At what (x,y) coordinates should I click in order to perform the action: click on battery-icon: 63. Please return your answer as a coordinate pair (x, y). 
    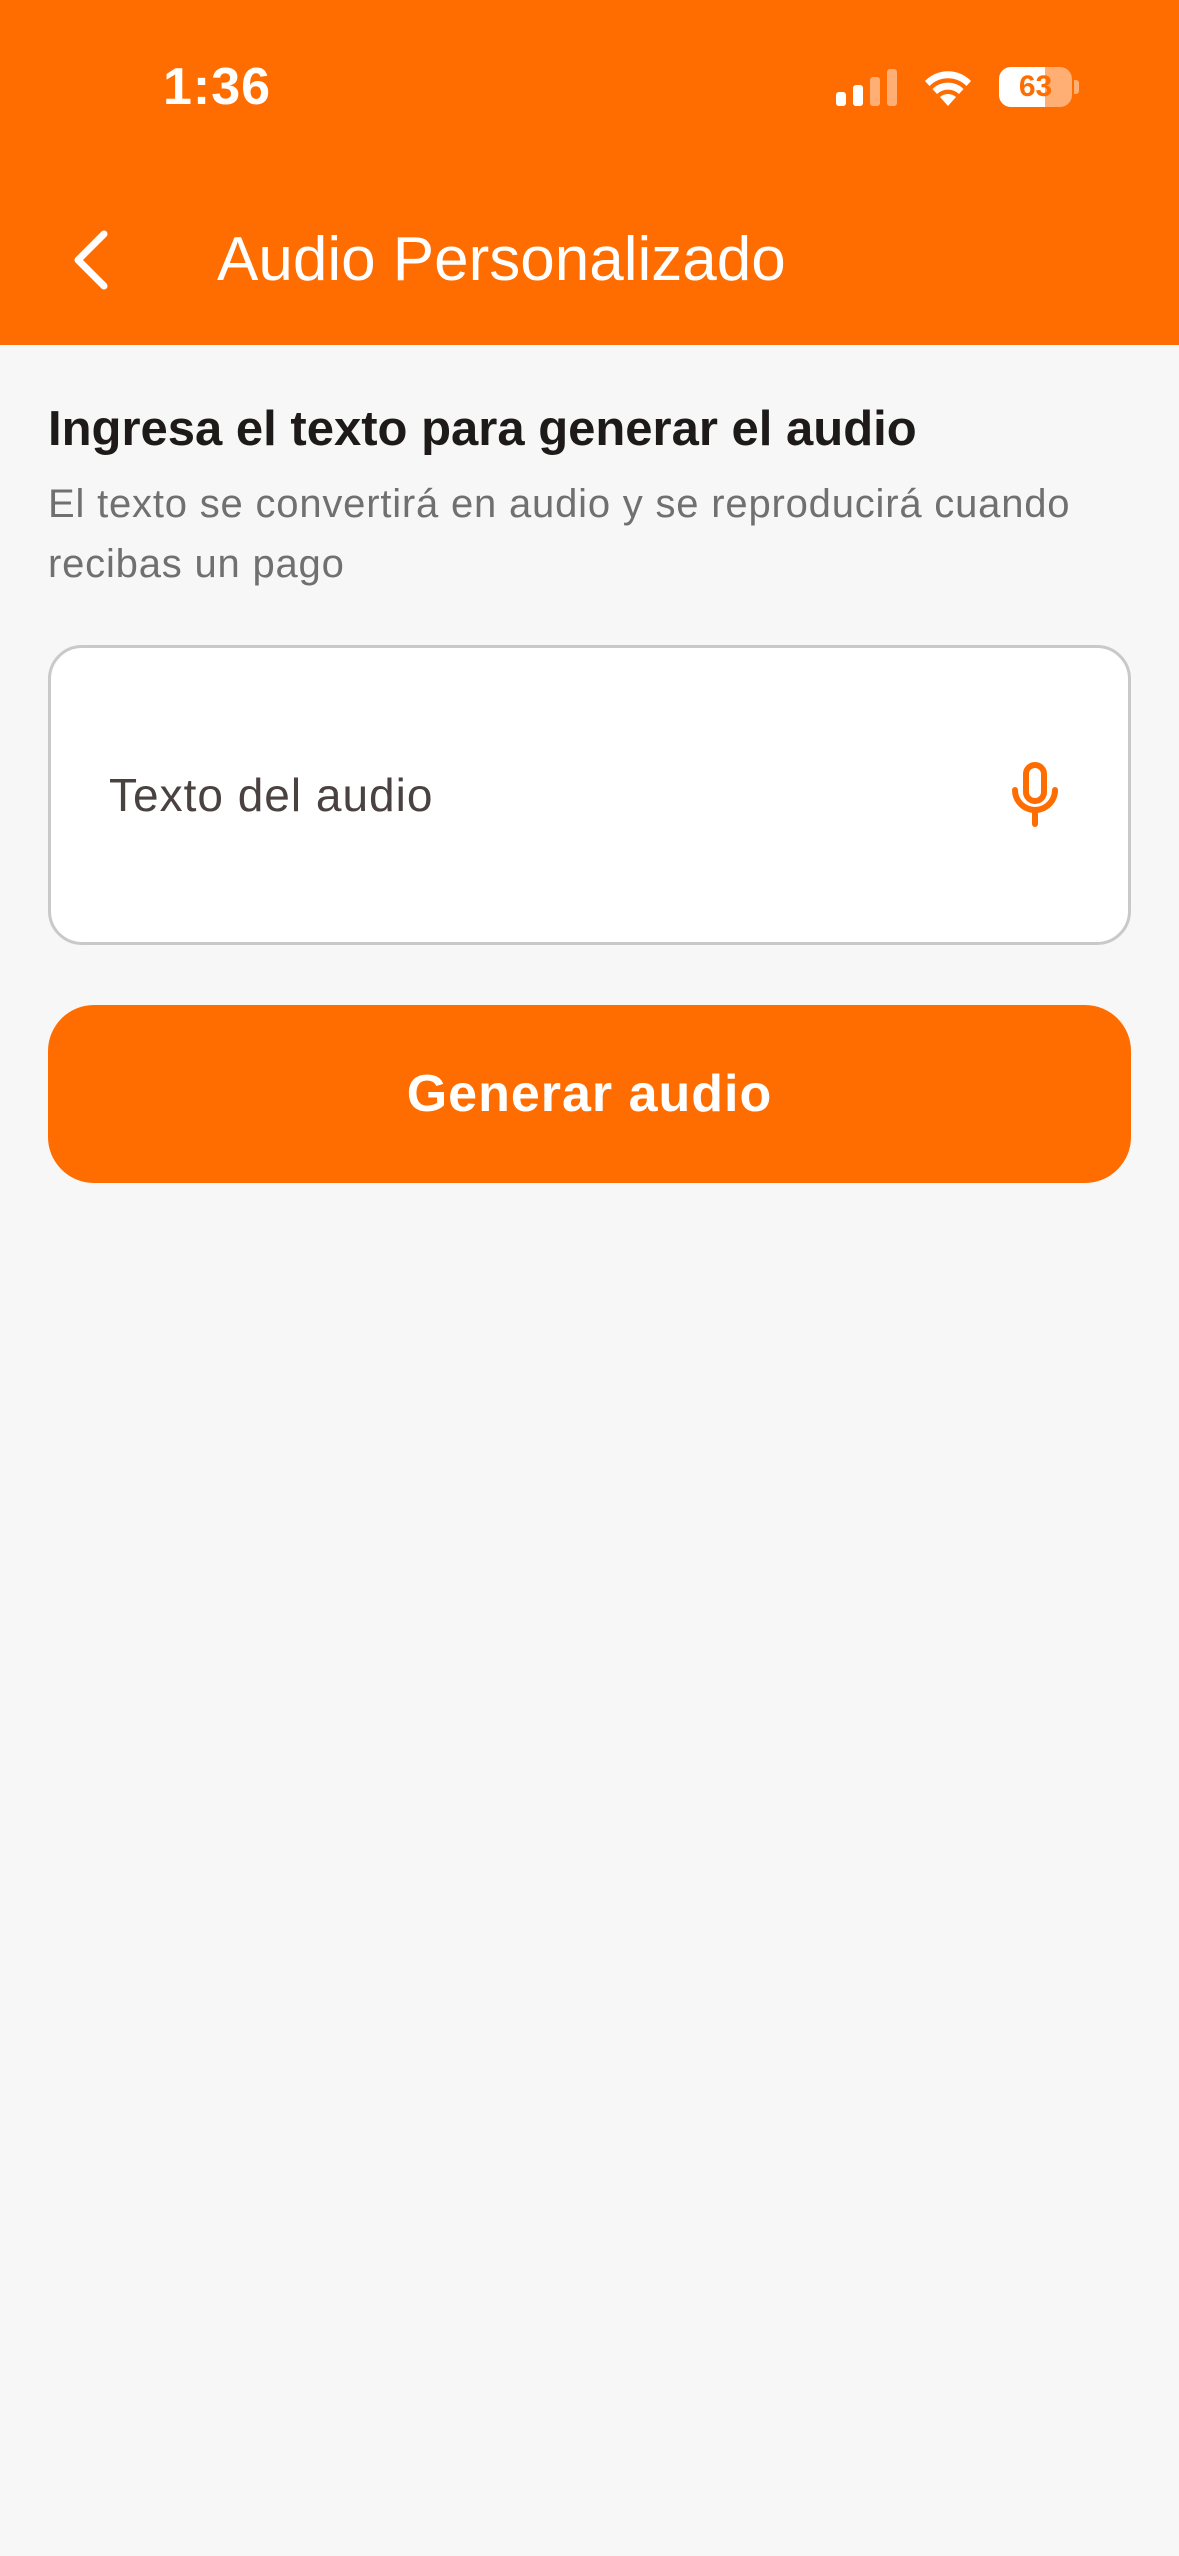
    Looking at the image, I should click on (1039, 87).